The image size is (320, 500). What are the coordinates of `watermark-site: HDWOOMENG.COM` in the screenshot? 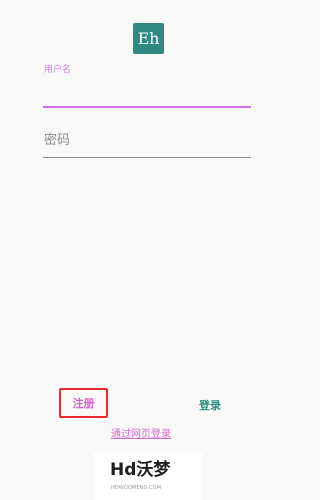 It's located at (136, 488).